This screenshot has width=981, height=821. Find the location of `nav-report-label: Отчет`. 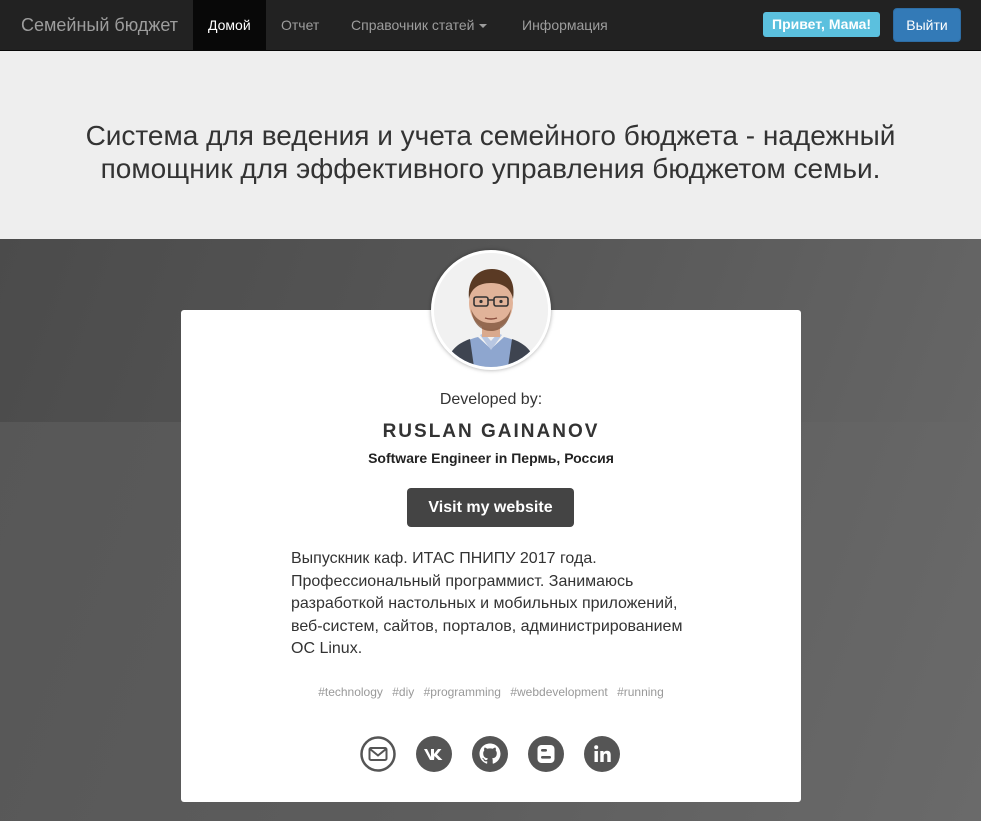

nav-report-label: Отчет is located at coordinates (300, 25).